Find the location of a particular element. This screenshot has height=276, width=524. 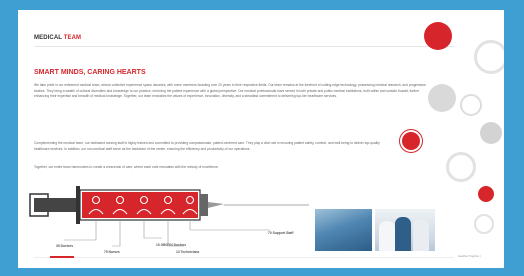

footer-accent-bar is located at coordinates (62, 257).